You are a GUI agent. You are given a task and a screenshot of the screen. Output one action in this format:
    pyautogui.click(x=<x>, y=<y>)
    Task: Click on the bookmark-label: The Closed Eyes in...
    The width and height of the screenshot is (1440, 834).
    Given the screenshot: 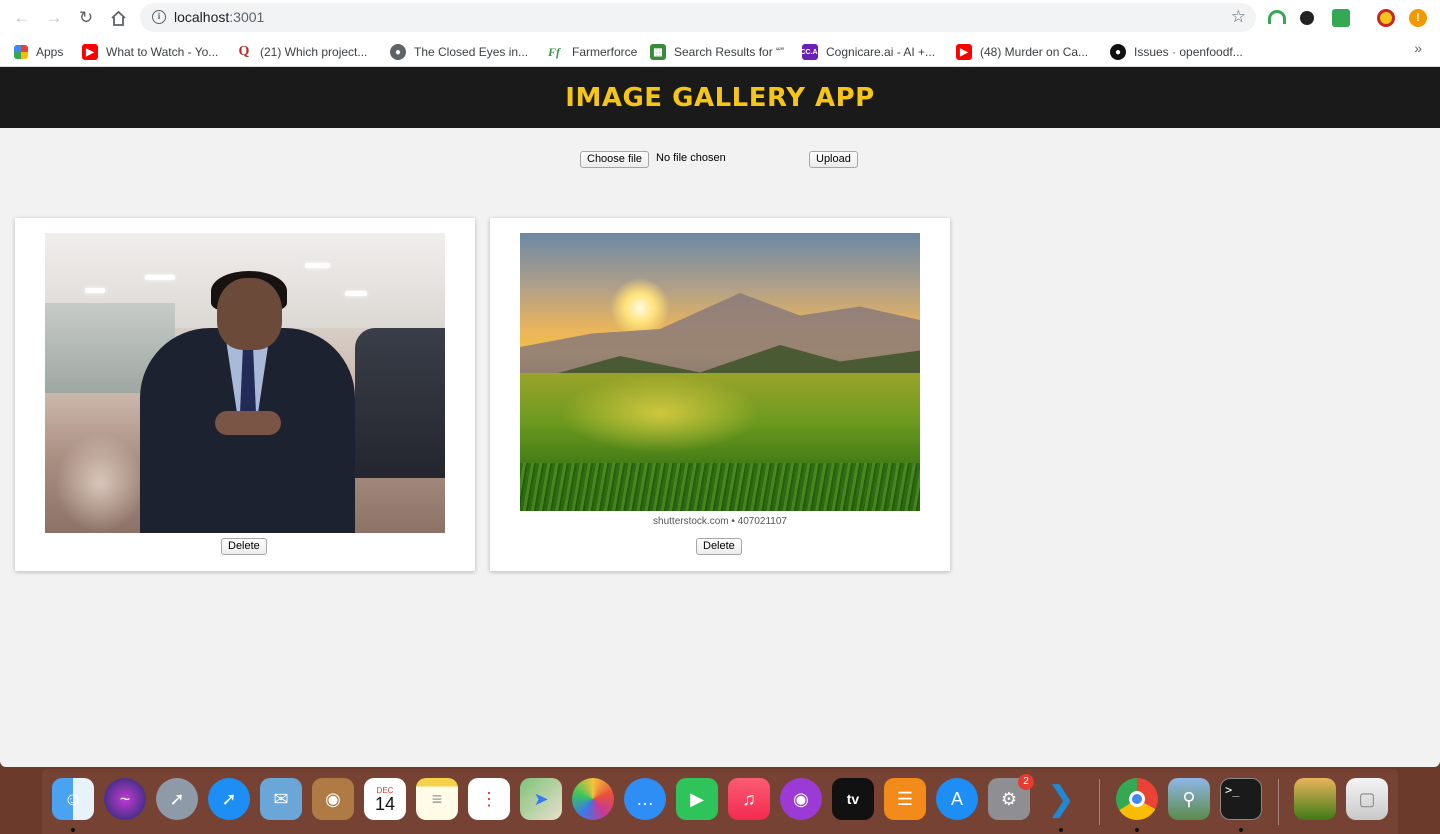 What is the action you would take?
    pyautogui.click(x=471, y=52)
    